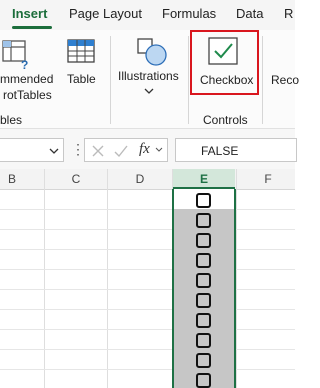 The image size is (320, 388). Describe the element at coordinates (29, 13) in the screenshot. I see `tab-insert: Insert` at that location.